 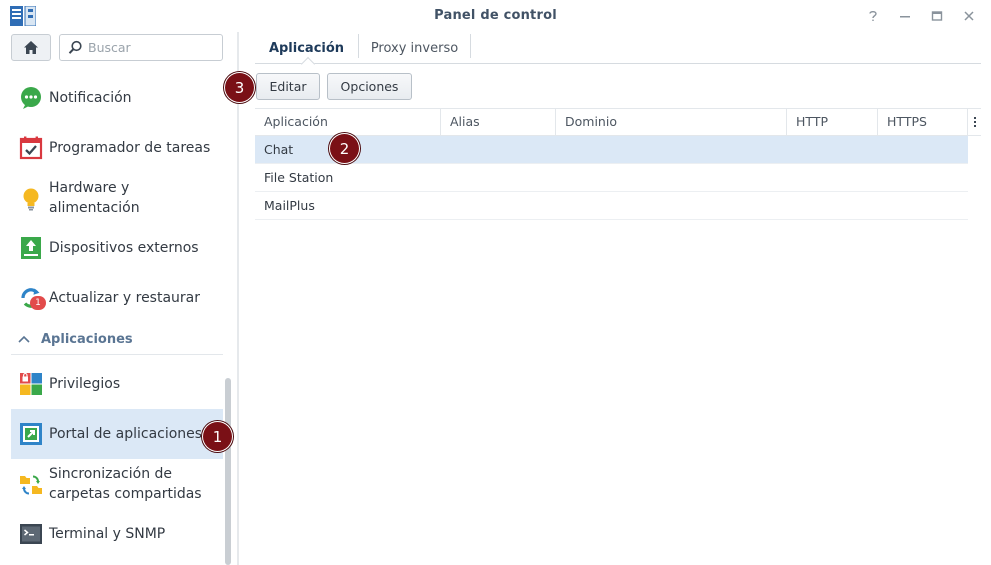 I want to click on chevron-up-icon, so click(x=24, y=339).